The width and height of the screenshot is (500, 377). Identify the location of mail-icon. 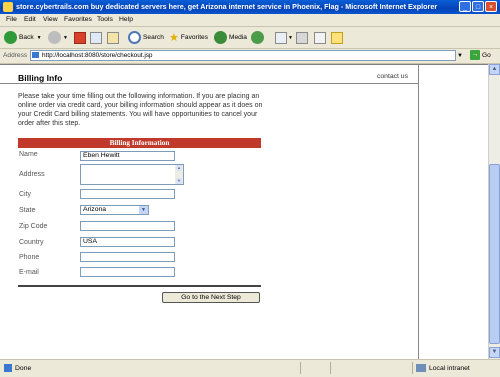
(281, 37).